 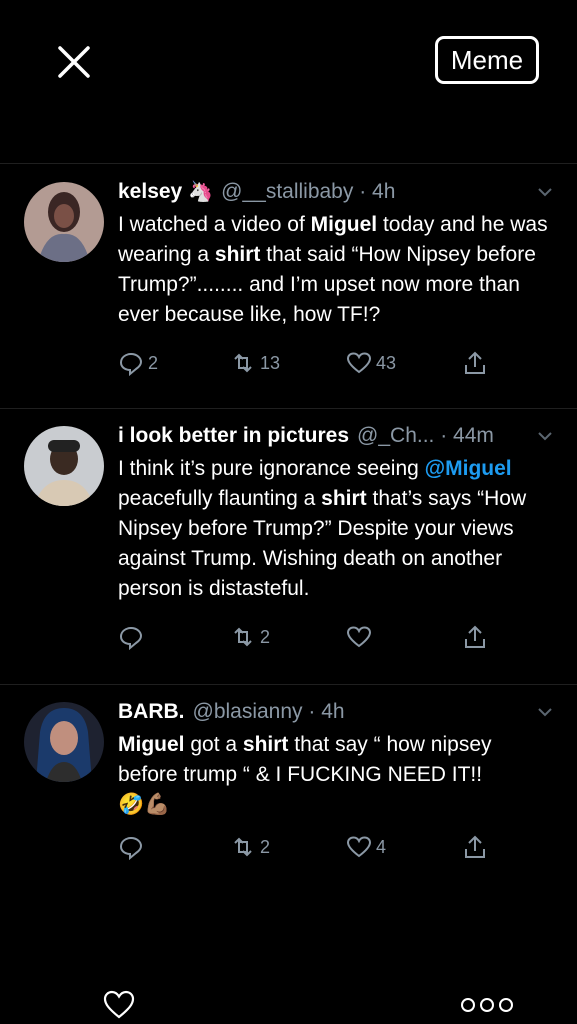 What do you see at coordinates (201, 192) in the screenshot?
I see `unicorn-icon: 🦄` at bounding box center [201, 192].